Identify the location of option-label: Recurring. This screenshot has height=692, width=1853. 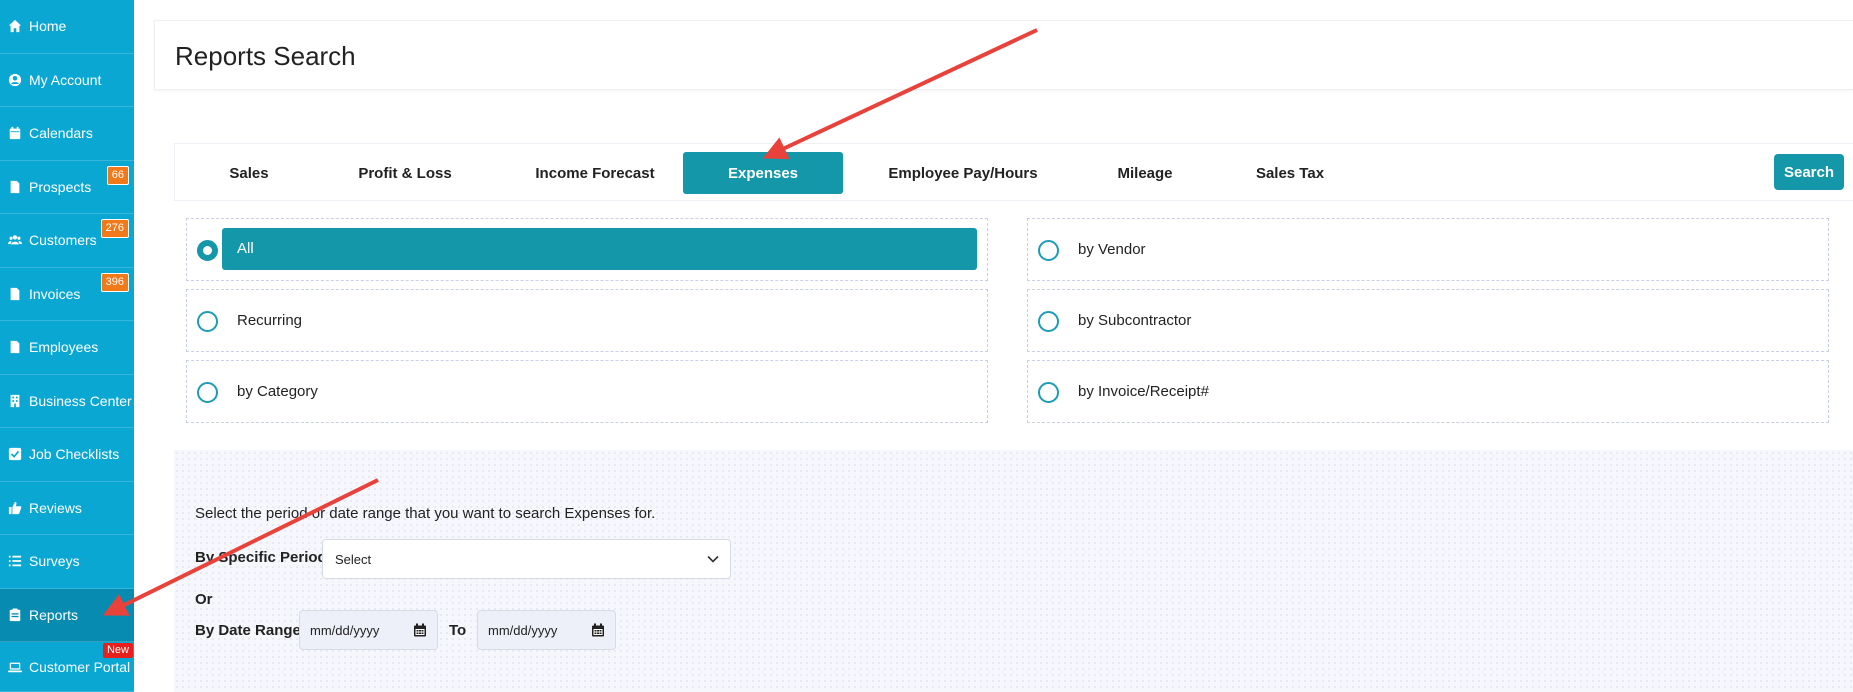
(270, 320).